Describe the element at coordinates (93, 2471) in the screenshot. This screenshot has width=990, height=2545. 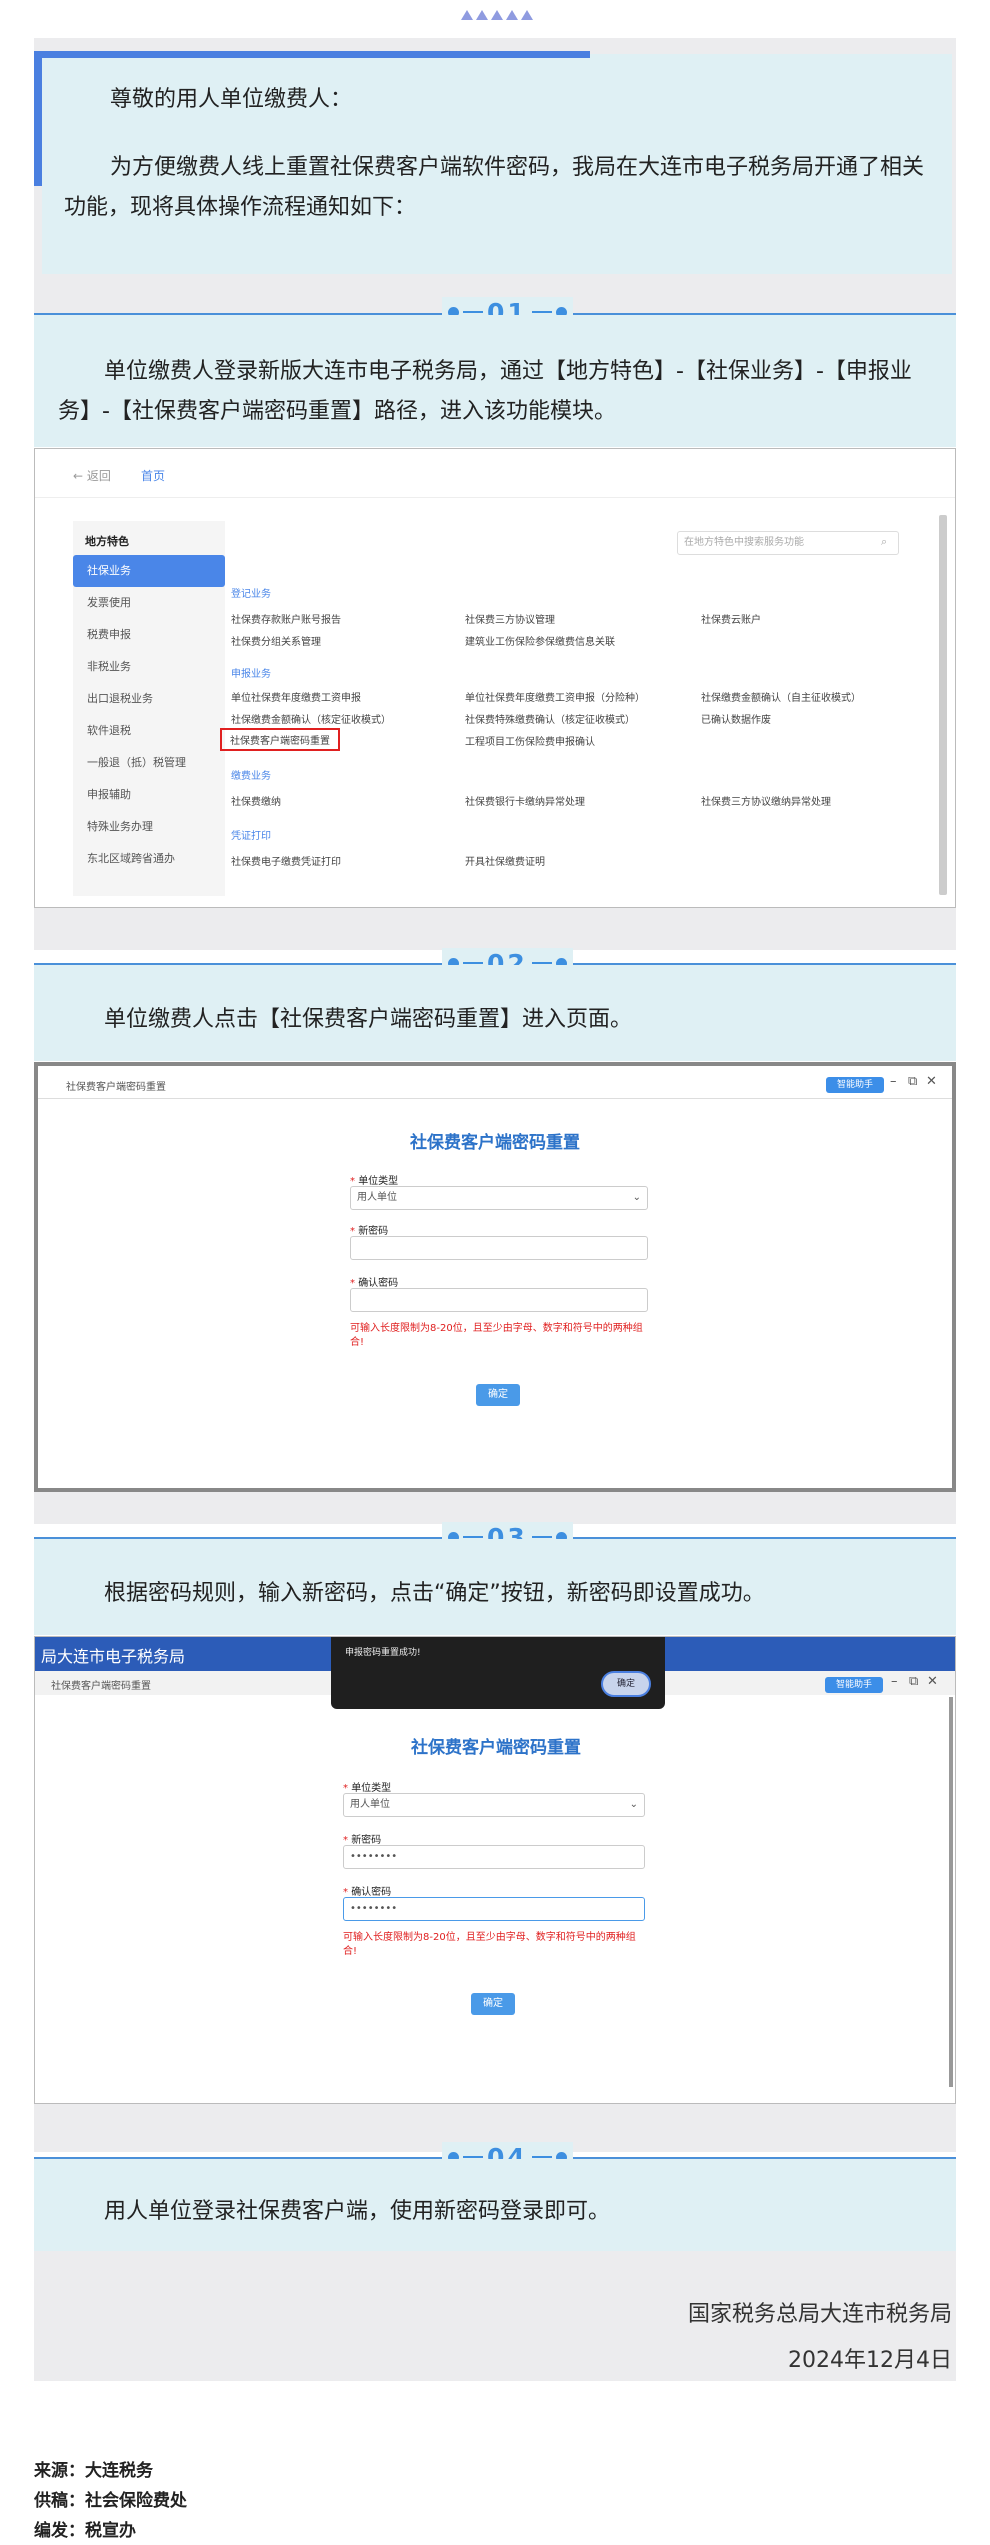
I see `source-line: 来源：大连税务` at that location.